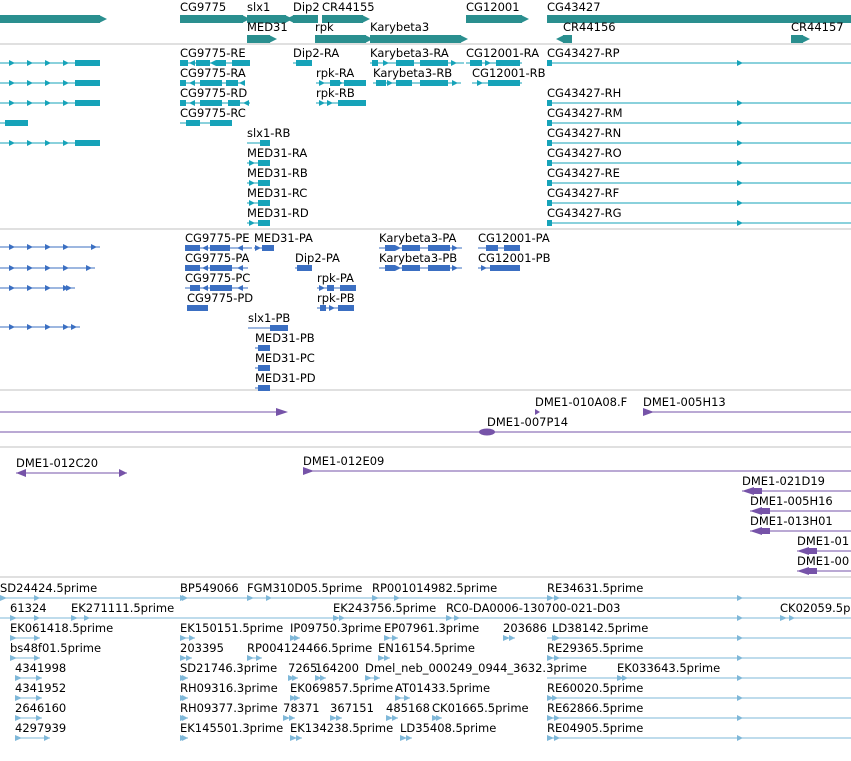 This screenshot has width=851, height=761. I want to click on est-2646160: 2646160, so click(40, 711).